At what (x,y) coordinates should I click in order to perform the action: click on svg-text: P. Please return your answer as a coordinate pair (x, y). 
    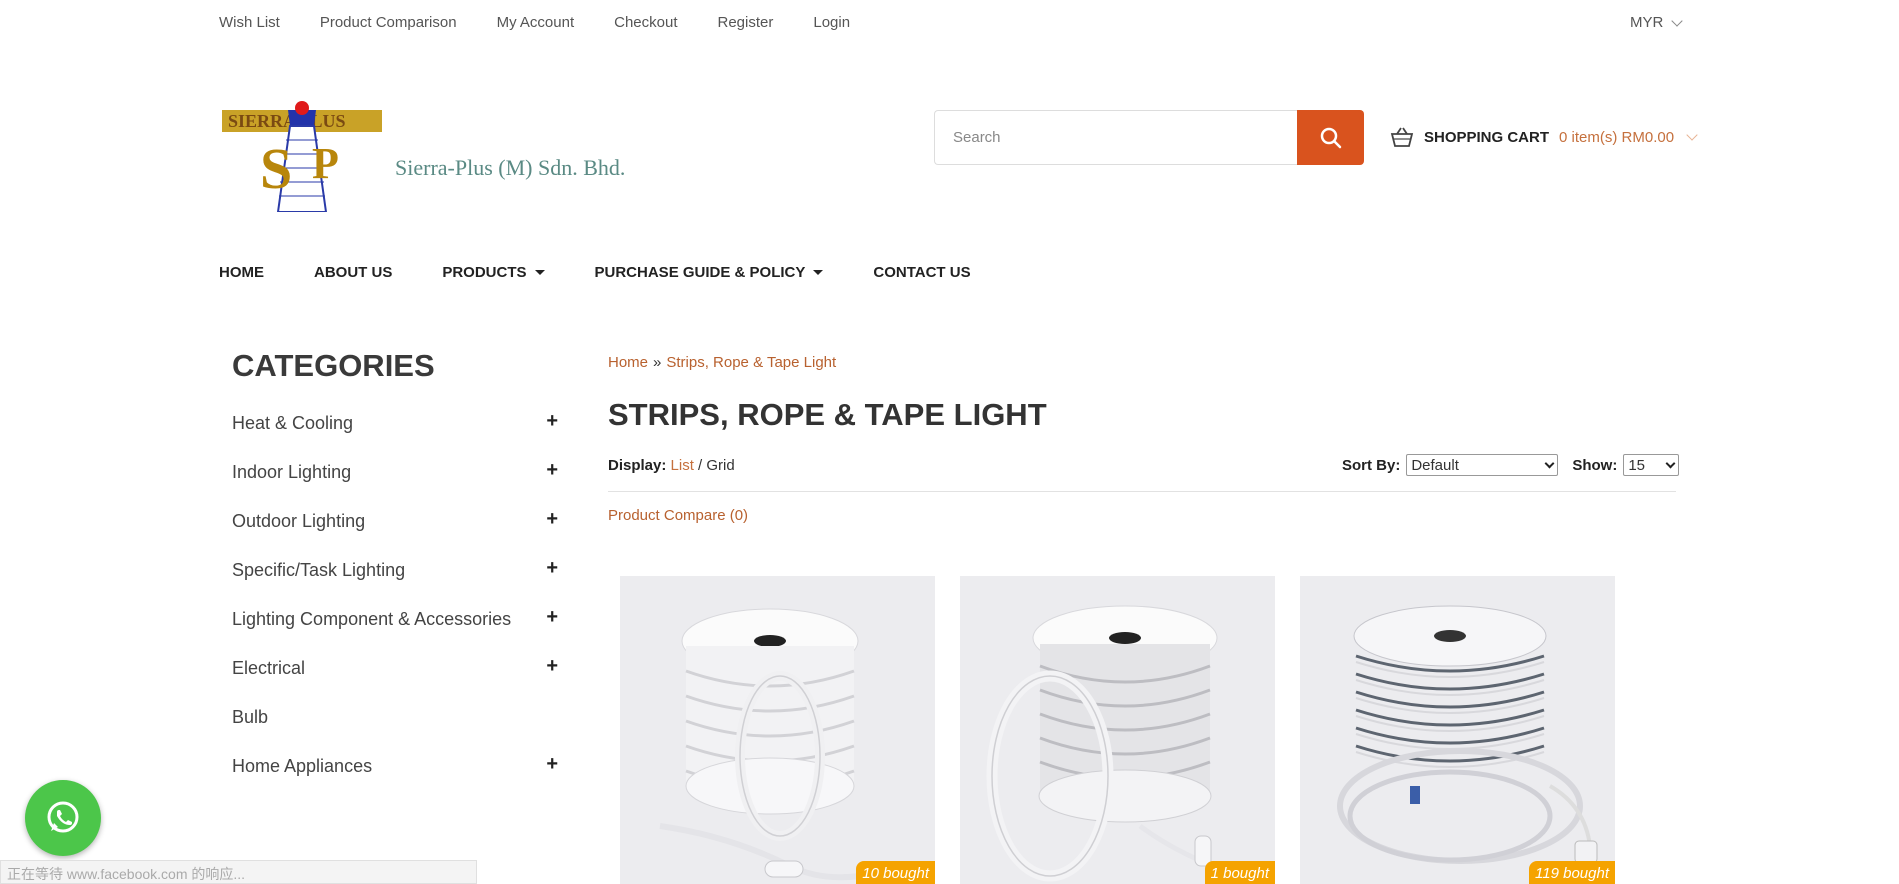
    Looking at the image, I should click on (325, 163).